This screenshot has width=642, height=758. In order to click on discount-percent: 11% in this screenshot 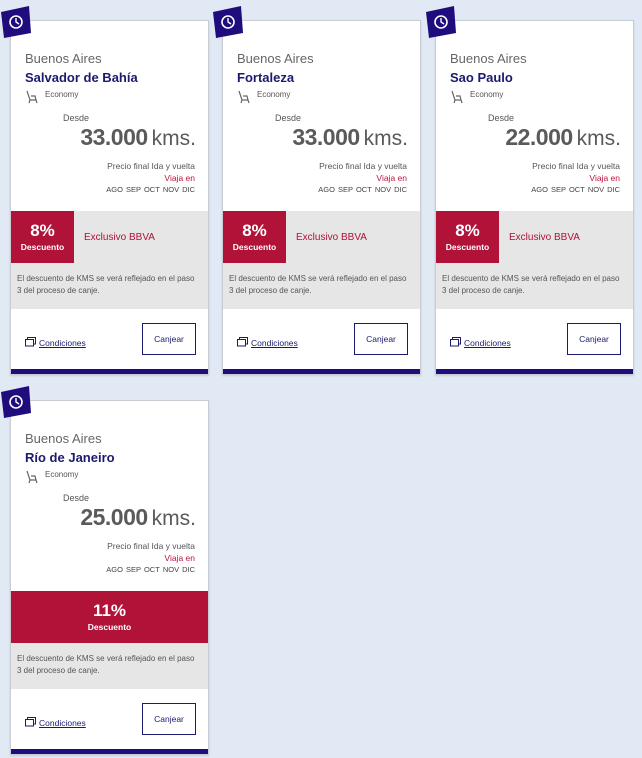, I will do `click(109, 610)`.